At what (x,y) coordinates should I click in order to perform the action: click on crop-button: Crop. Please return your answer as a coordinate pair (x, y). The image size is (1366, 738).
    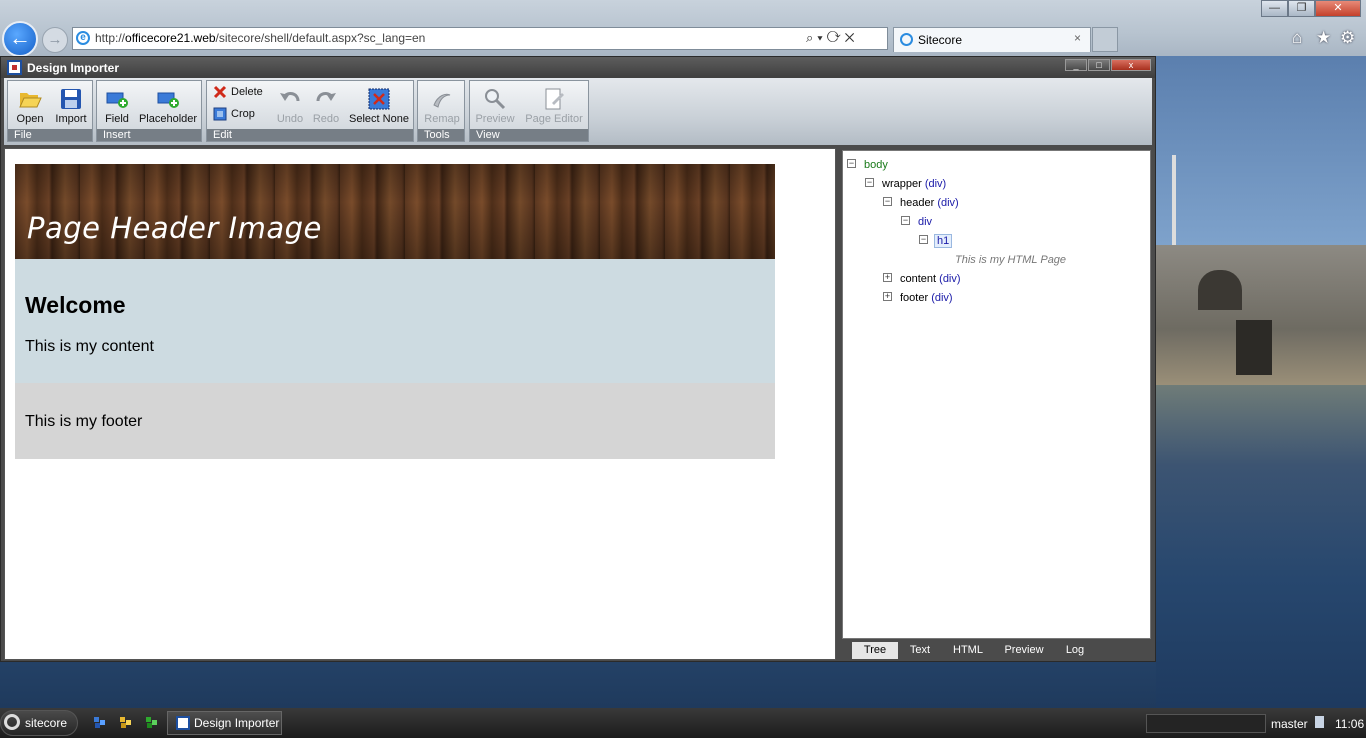
    Looking at the image, I should click on (233, 114).